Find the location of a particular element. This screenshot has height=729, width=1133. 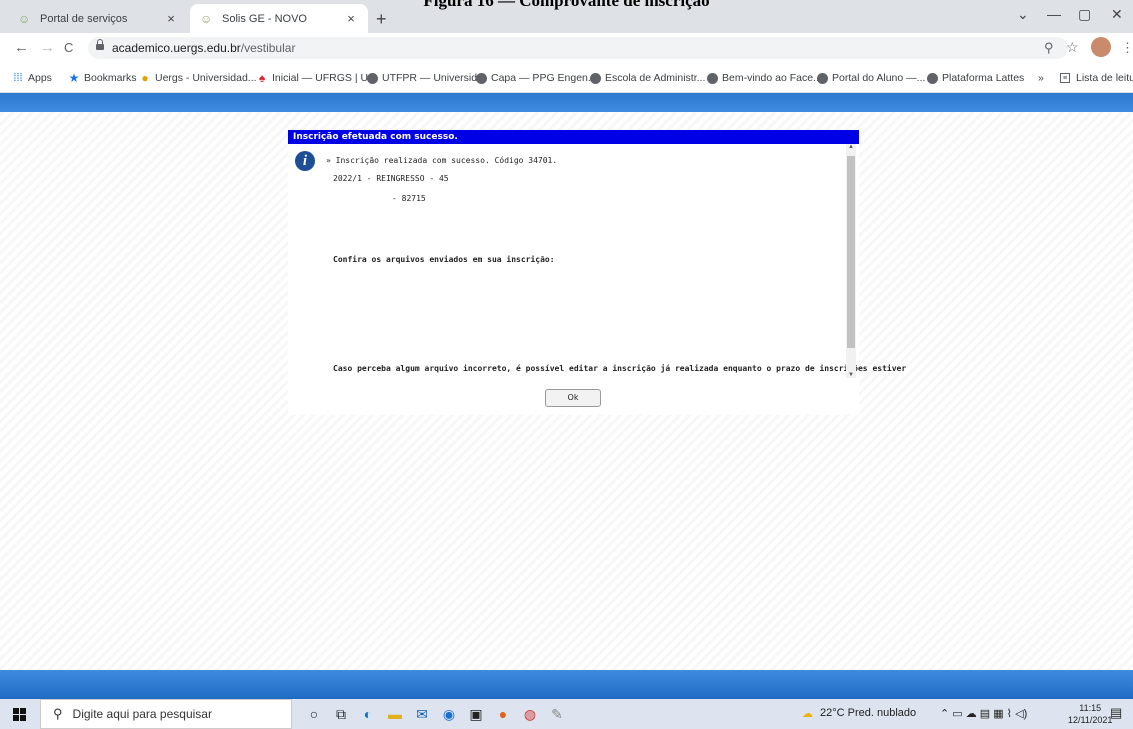

bookmark-bookmarks: ★ Bookmarks is located at coordinates (102, 78).